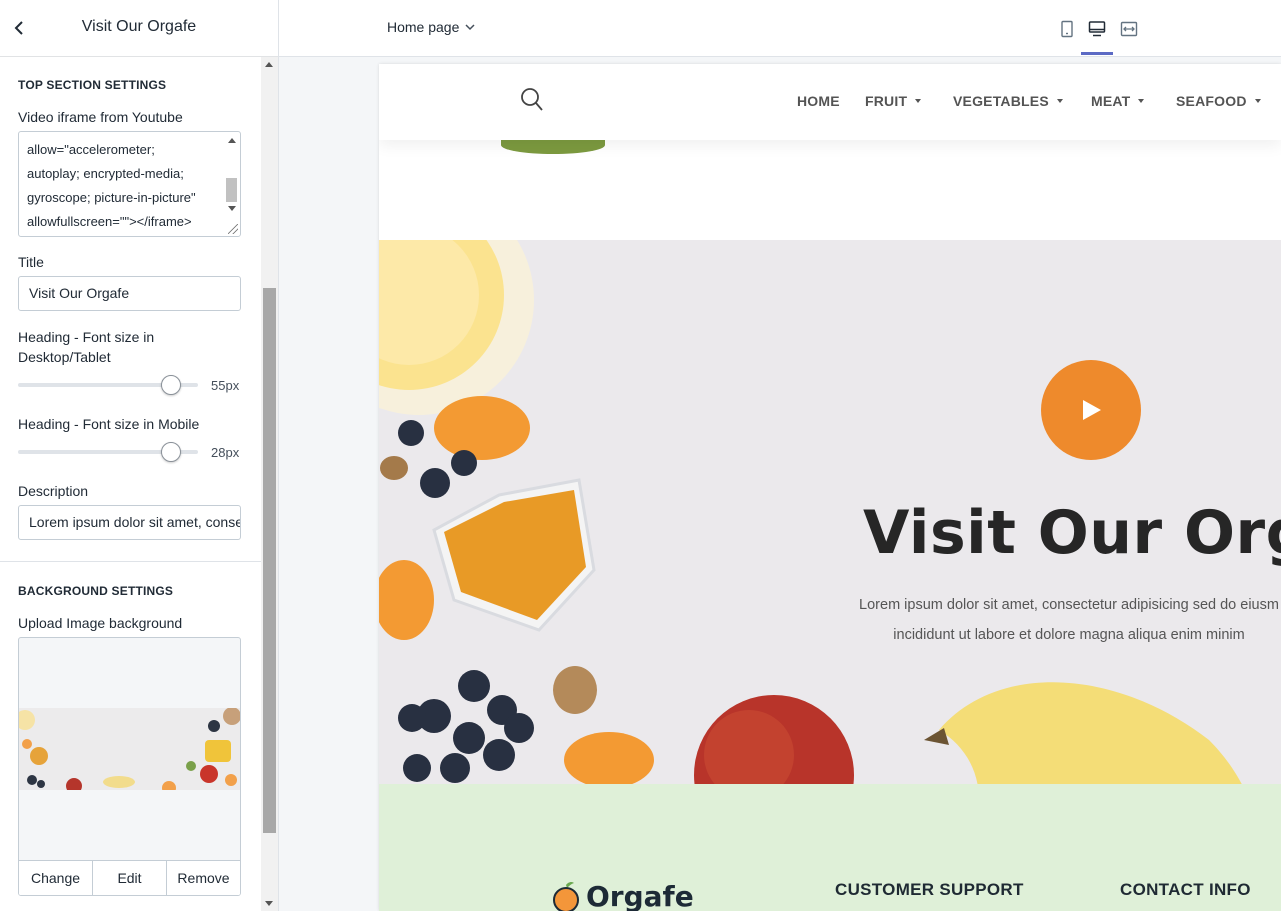  I want to click on heading-mobile-value: 28px, so click(225, 452).